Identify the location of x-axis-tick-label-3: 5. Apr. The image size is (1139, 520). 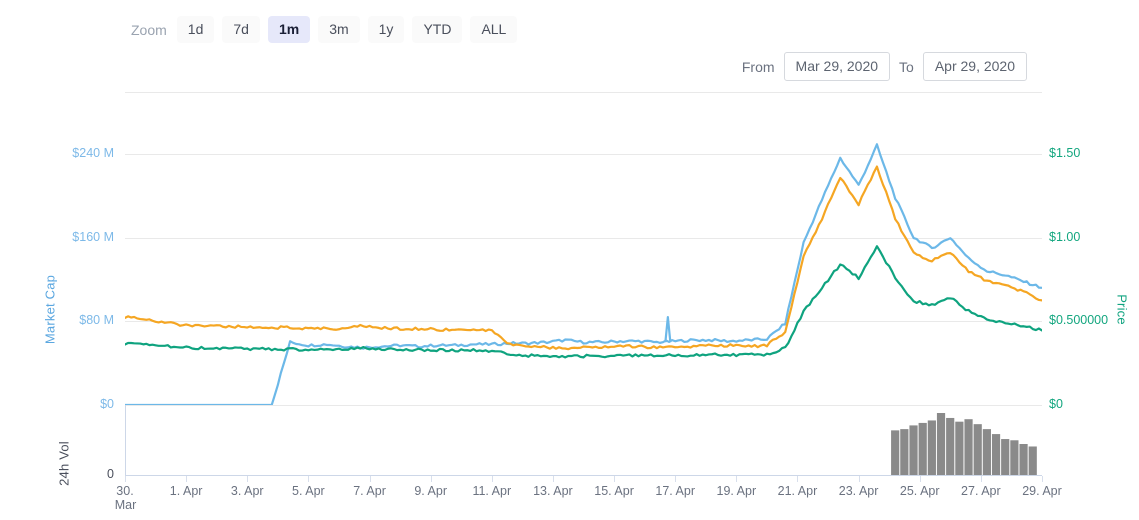
(308, 491).